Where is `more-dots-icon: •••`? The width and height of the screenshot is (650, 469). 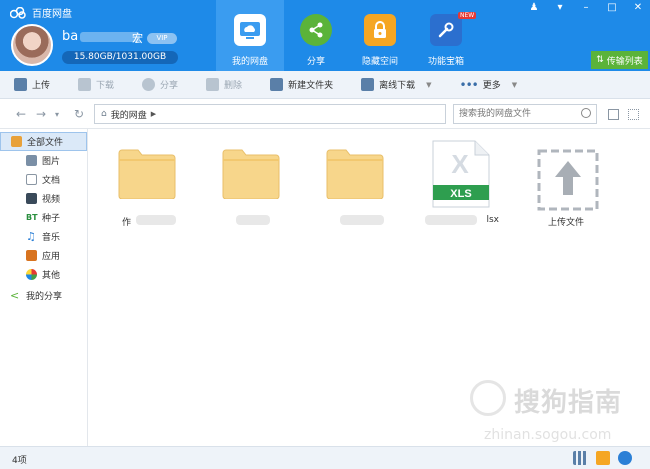
more-dots-icon: ••• is located at coordinates (468, 84).